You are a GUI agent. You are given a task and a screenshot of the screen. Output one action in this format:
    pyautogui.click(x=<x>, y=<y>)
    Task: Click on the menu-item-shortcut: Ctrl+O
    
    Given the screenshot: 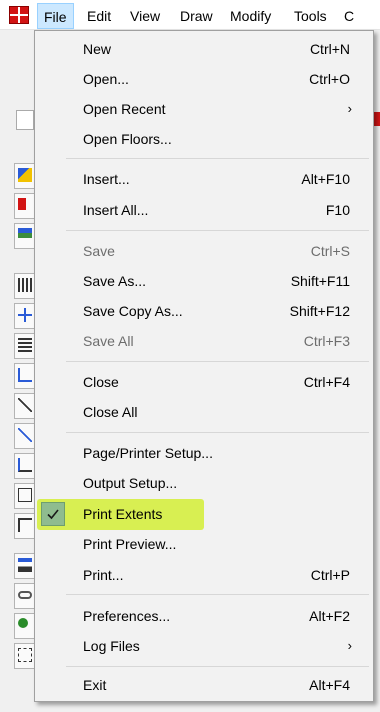 What is the action you would take?
    pyautogui.click(x=329, y=79)
    